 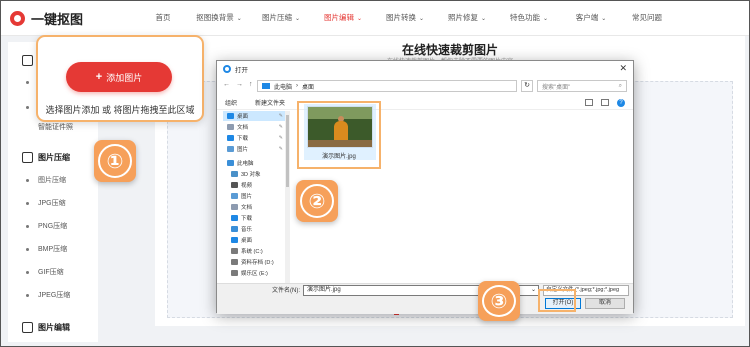 What do you see at coordinates (308, 86) in the screenshot?
I see `breadcrumb-desktop: 桌面` at bounding box center [308, 86].